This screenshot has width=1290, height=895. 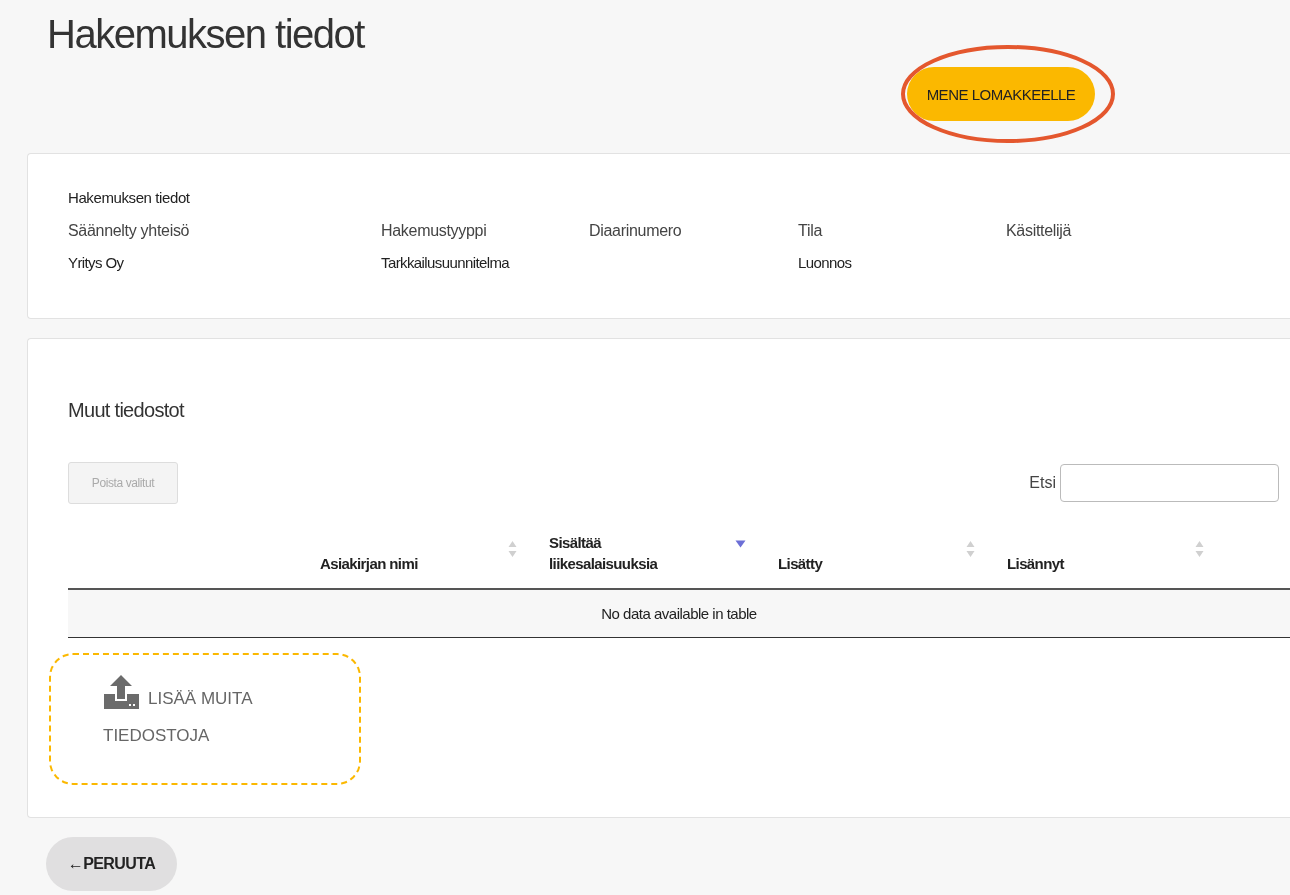 I want to click on sort-descending-icon, so click(x=740, y=544).